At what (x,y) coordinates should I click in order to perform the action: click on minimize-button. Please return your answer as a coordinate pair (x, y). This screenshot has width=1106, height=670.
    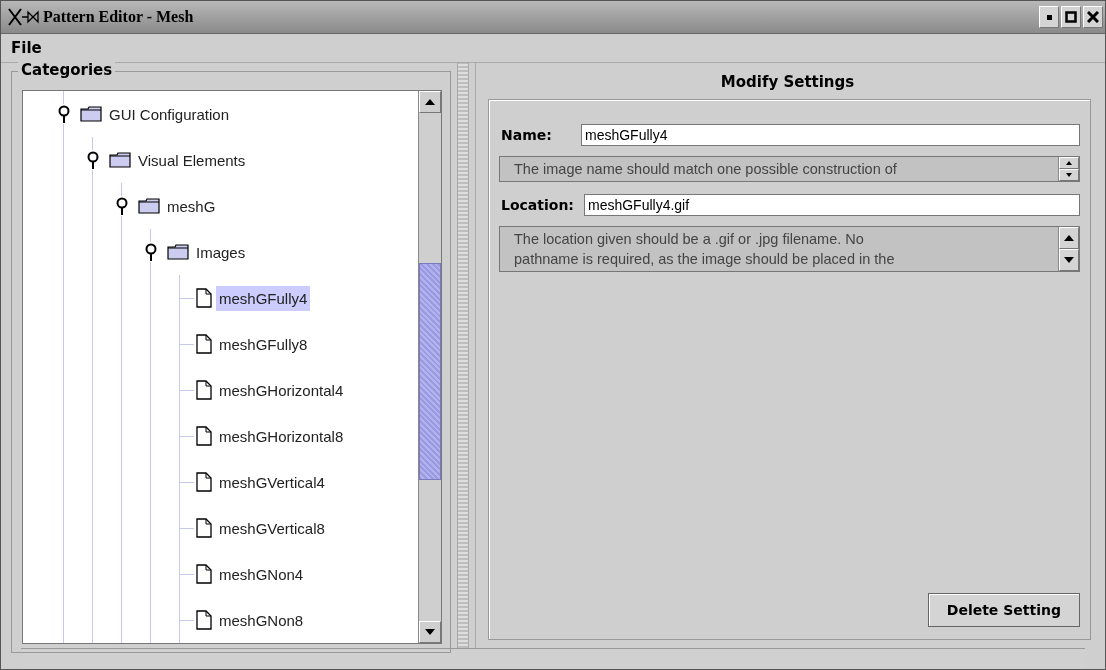
    Looking at the image, I should click on (1049, 17).